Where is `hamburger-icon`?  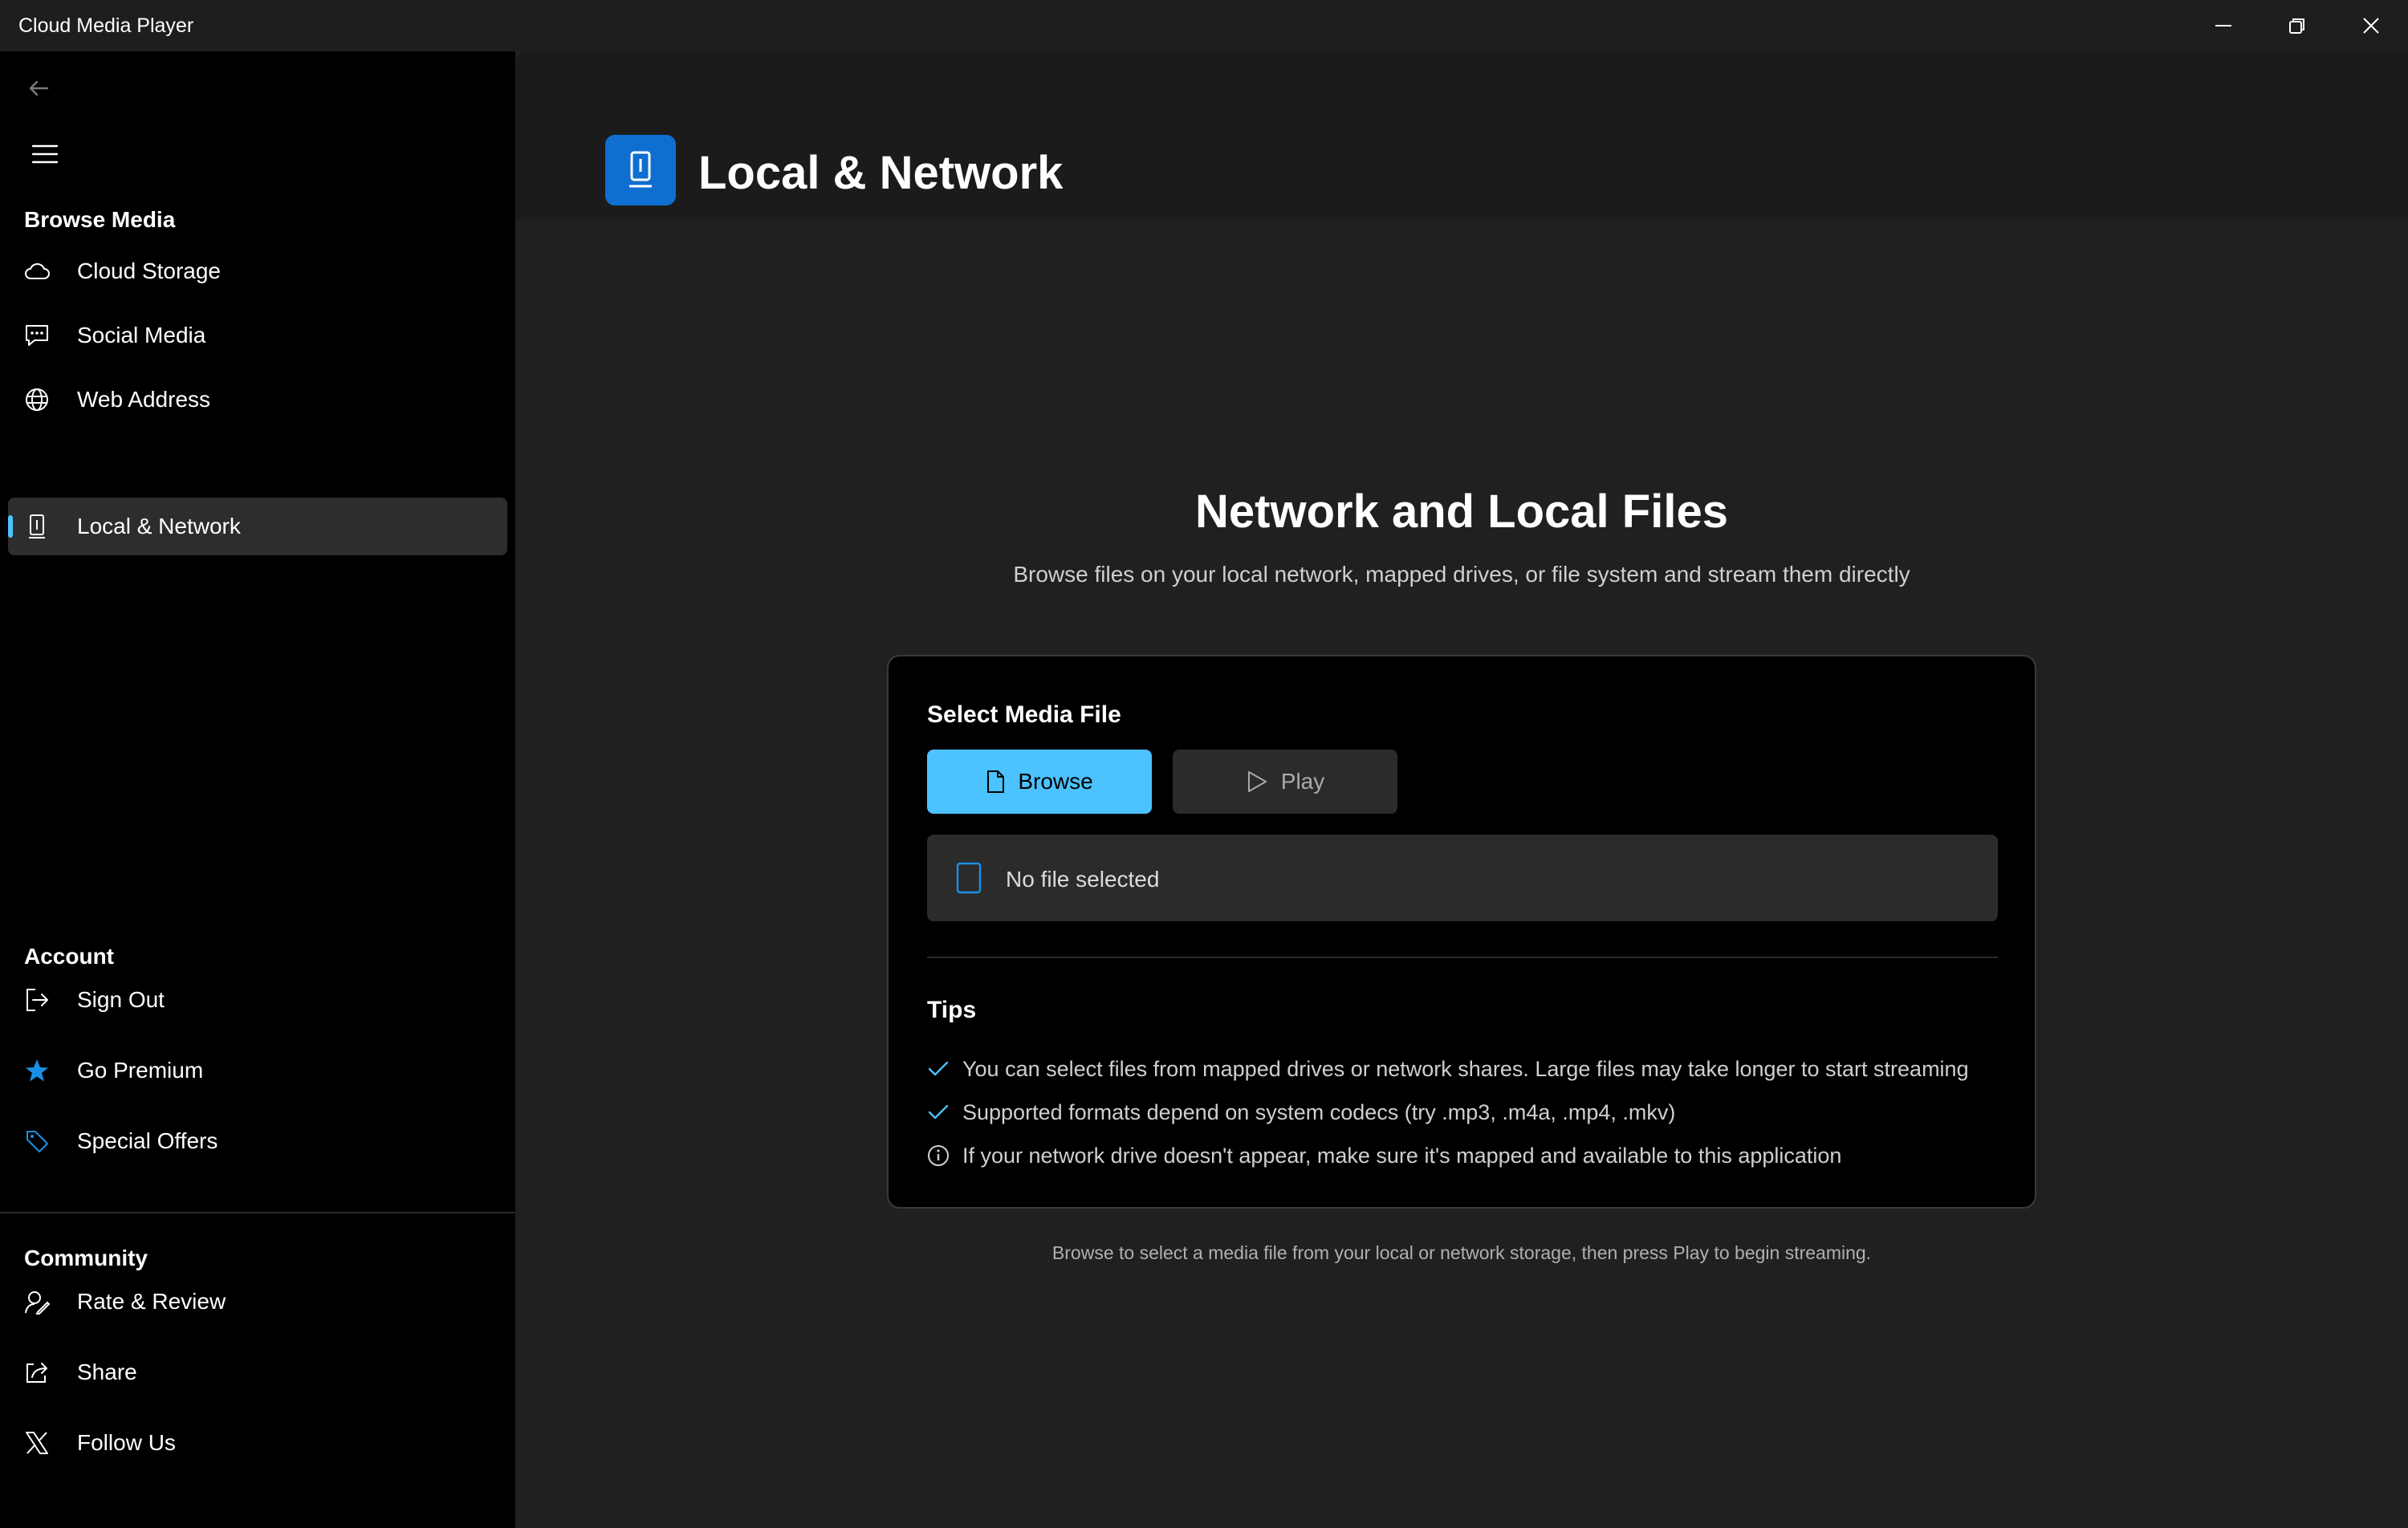 hamburger-icon is located at coordinates (45, 154).